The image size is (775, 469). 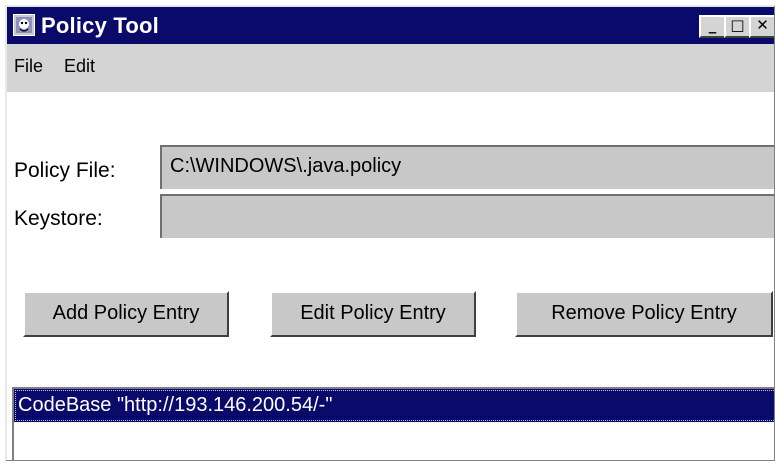 I want to click on keystore-field, so click(x=467, y=216).